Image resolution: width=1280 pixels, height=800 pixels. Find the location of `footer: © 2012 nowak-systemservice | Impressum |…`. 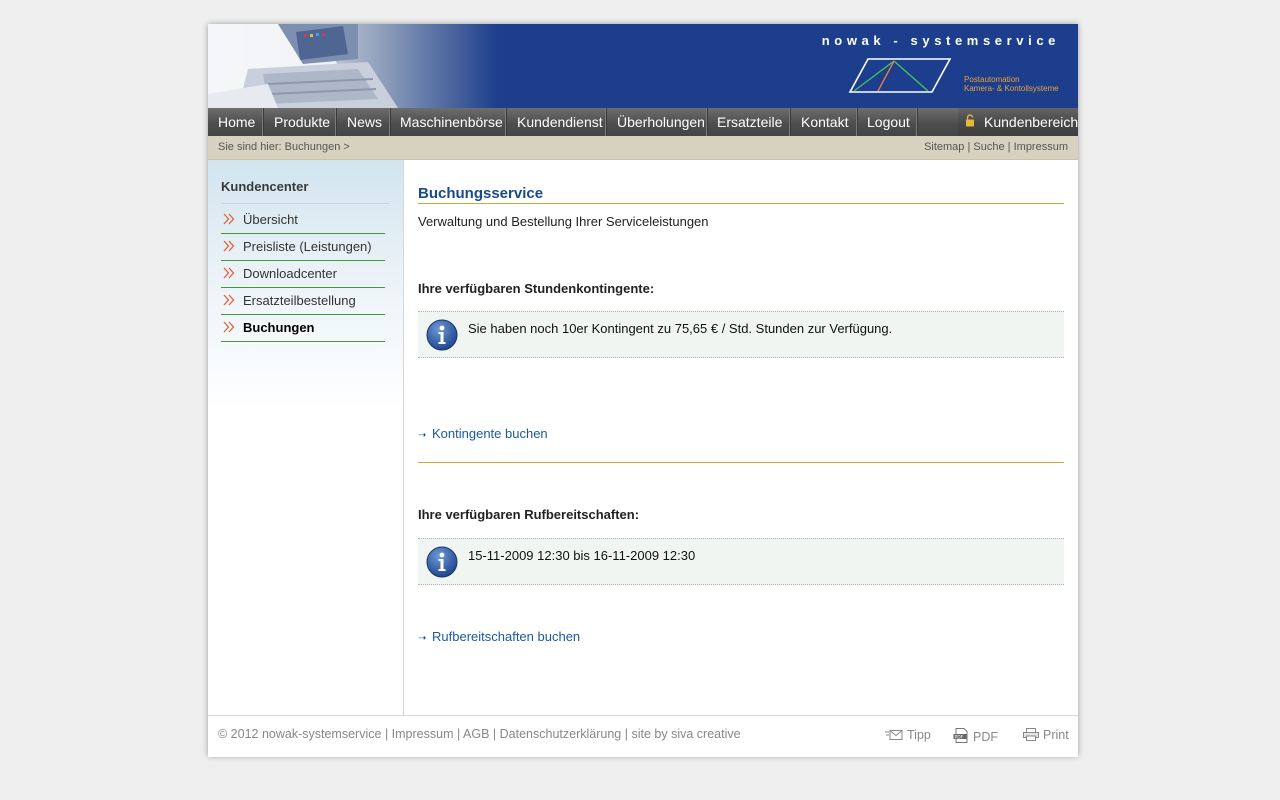

footer: © 2012 nowak-systemservice | Impressum |… is located at coordinates (643, 736).